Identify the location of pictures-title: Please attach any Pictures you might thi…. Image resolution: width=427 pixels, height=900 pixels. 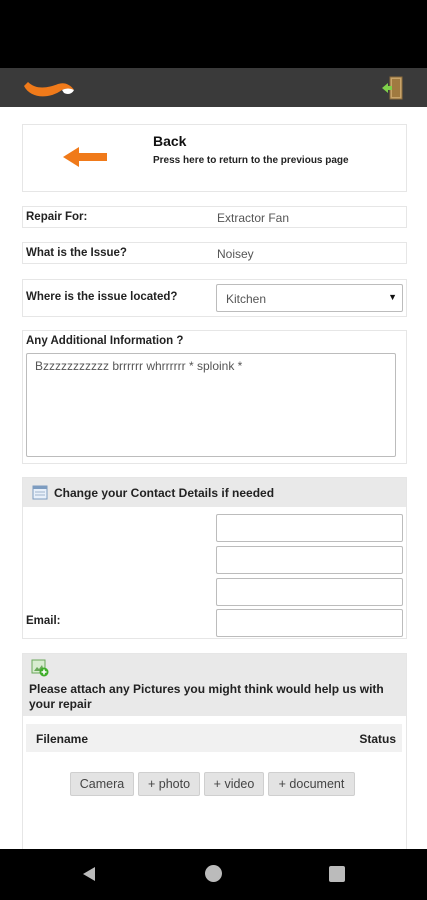
(206, 696).